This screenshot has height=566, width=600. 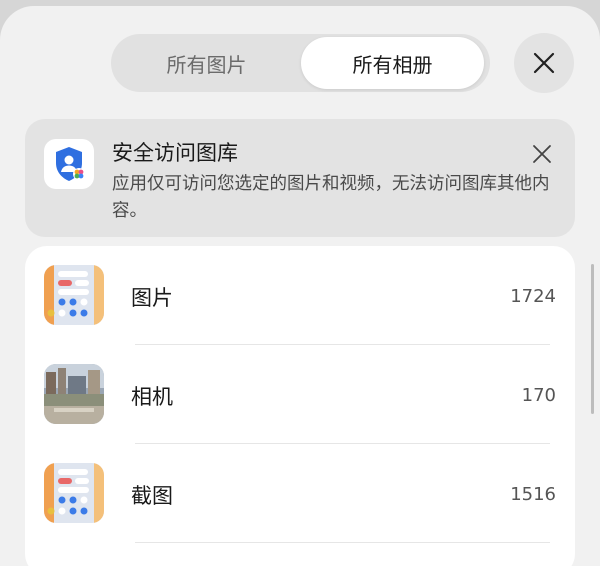 I want to click on close-button, so click(x=544, y=63).